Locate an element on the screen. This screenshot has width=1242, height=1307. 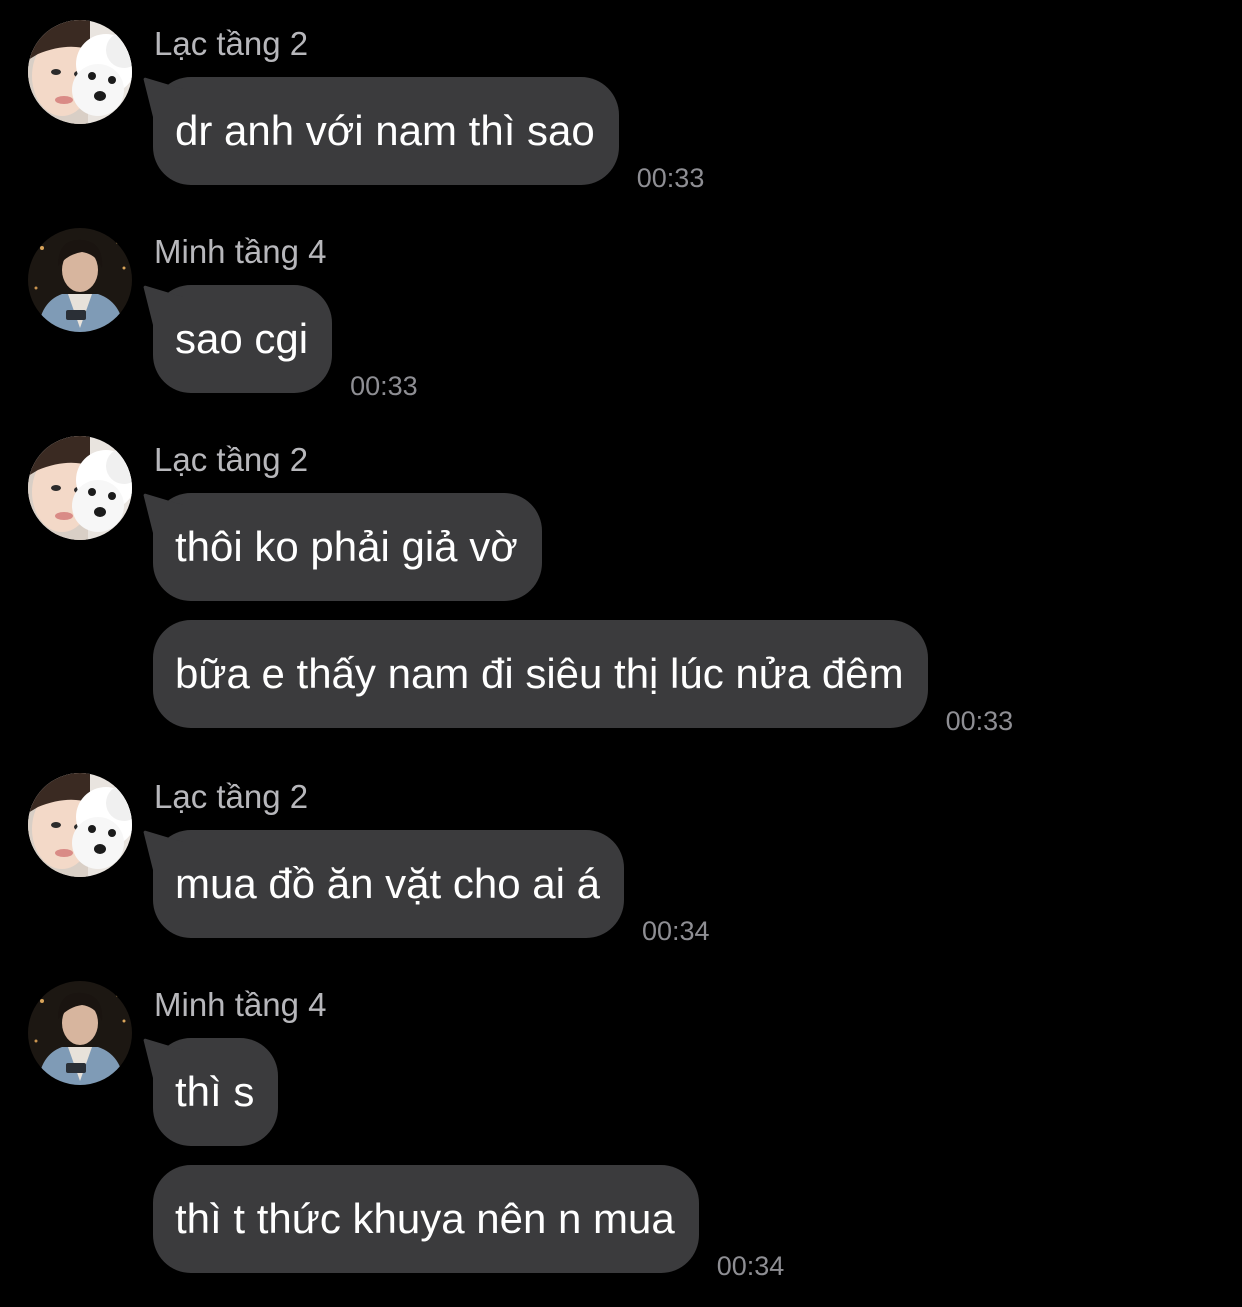
message-row: thôi ko phải giả vờ is located at coordinates (347, 547).